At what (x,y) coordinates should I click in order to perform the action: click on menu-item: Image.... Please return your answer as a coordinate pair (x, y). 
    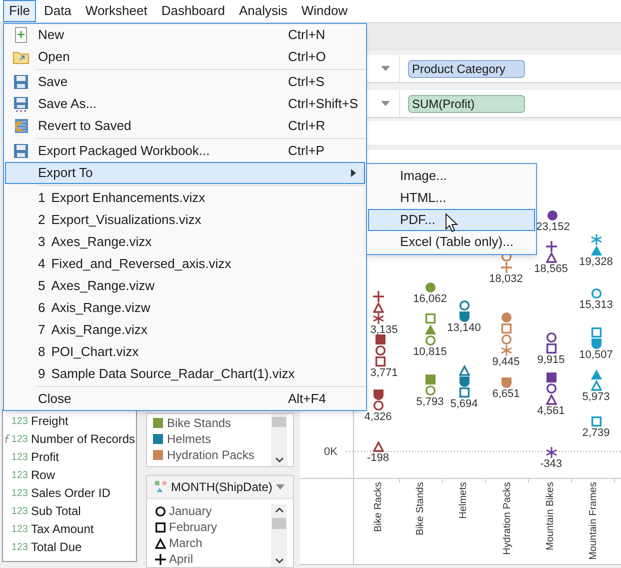
    Looking at the image, I should click on (451, 176).